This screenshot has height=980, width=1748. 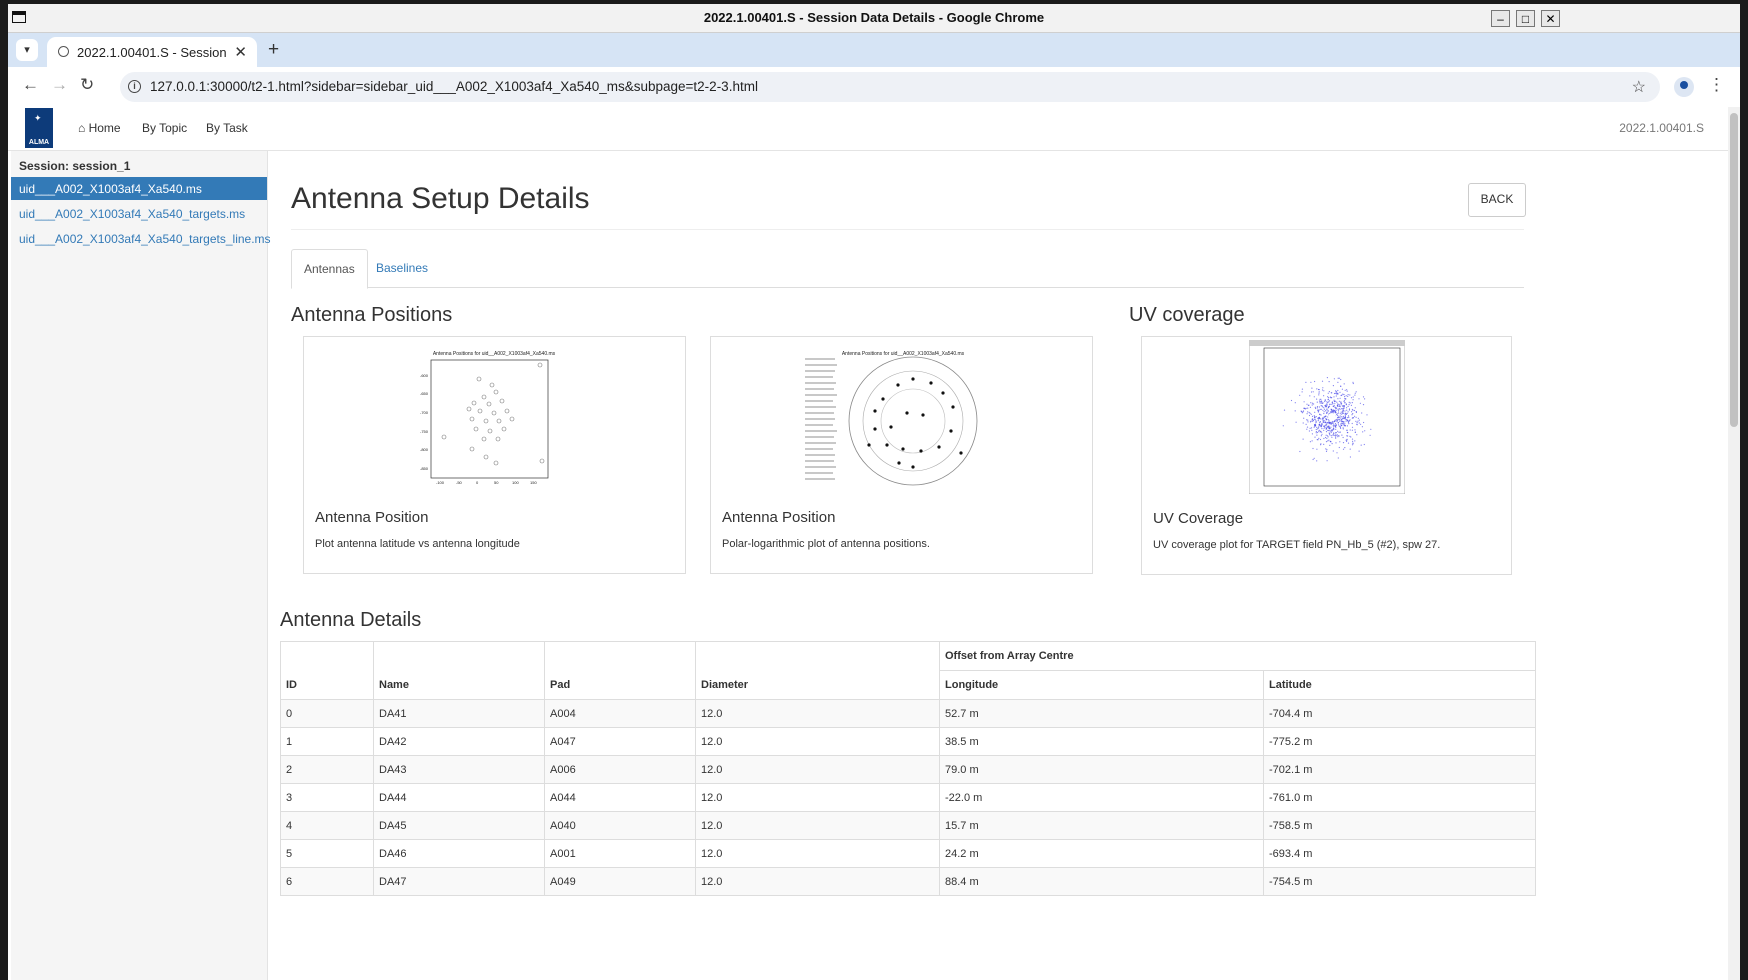 I want to click on page-scrollbar, so click(x=1734, y=543).